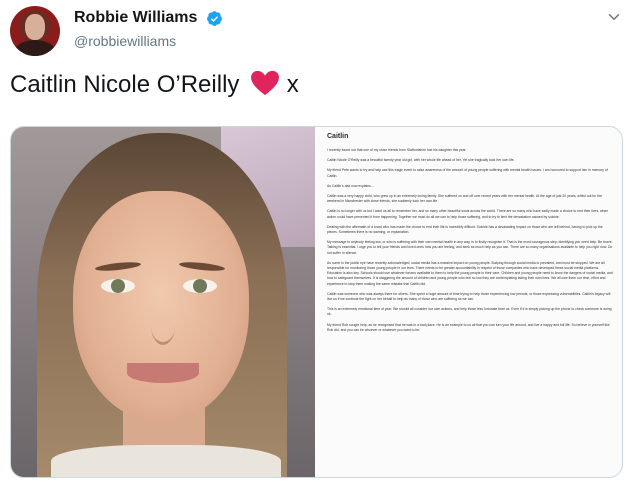  What do you see at coordinates (614, 17) in the screenshot?
I see `chevron-down-icon` at bounding box center [614, 17].